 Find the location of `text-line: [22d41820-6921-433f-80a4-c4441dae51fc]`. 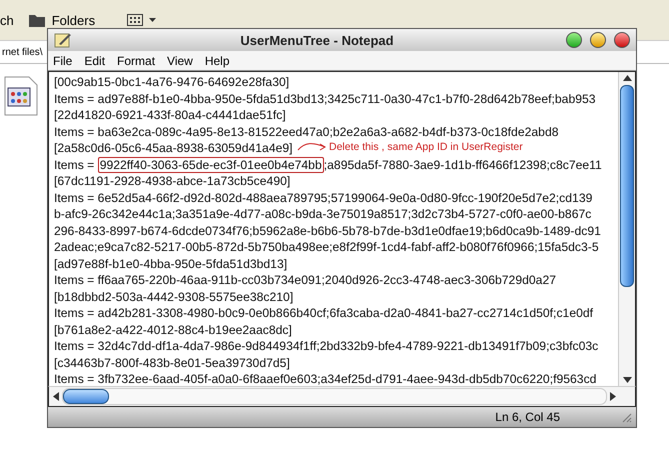

text-line: [22d41820-6921-433f-80a4-c4441dae51fc] is located at coordinates (170, 115).